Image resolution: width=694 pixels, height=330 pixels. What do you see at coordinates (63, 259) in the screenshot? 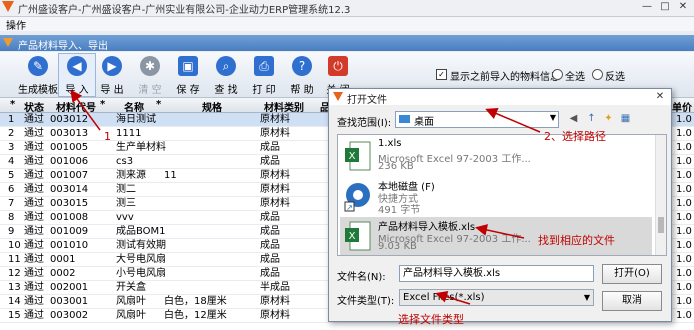
I see `row-code: 0001` at bounding box center [63, 259].